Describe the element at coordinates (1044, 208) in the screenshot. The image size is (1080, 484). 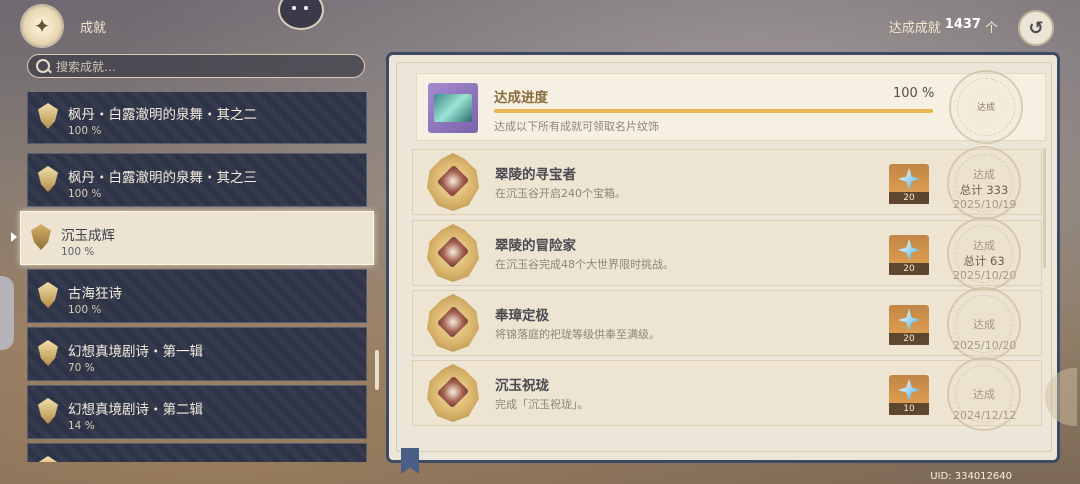
I see `achievement-scrollbar` at that location.